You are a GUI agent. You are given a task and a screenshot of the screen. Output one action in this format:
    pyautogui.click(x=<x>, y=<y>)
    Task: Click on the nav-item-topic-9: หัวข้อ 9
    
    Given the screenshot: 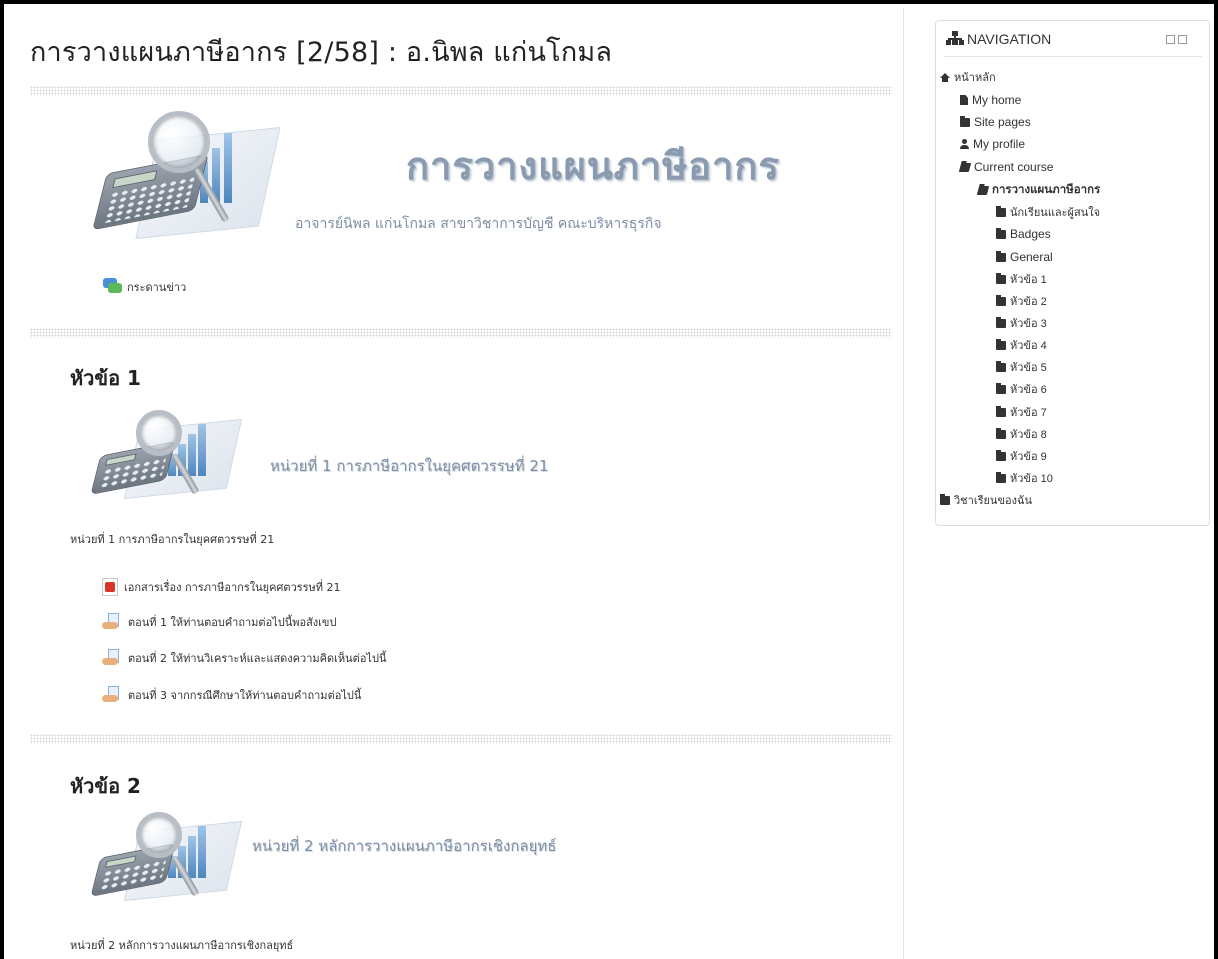 What is the action you would take?
    pyautogui.click(x=1021, y=456)
    